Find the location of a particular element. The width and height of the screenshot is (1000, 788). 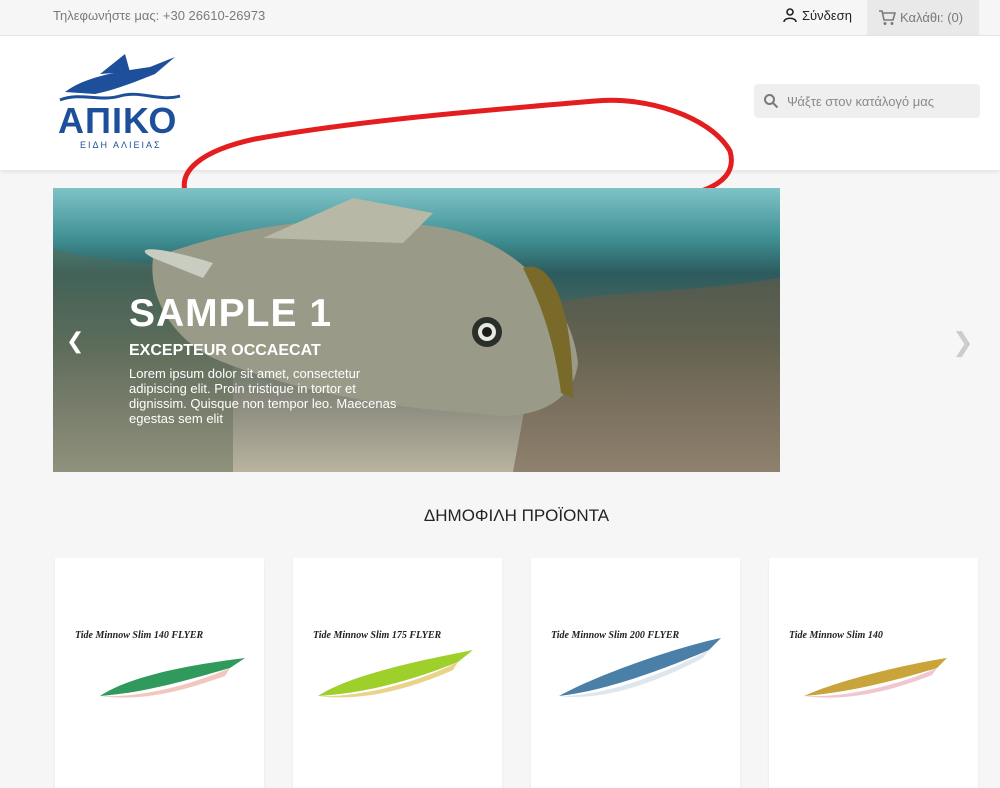

search-input is located at coordinates (877, 101).